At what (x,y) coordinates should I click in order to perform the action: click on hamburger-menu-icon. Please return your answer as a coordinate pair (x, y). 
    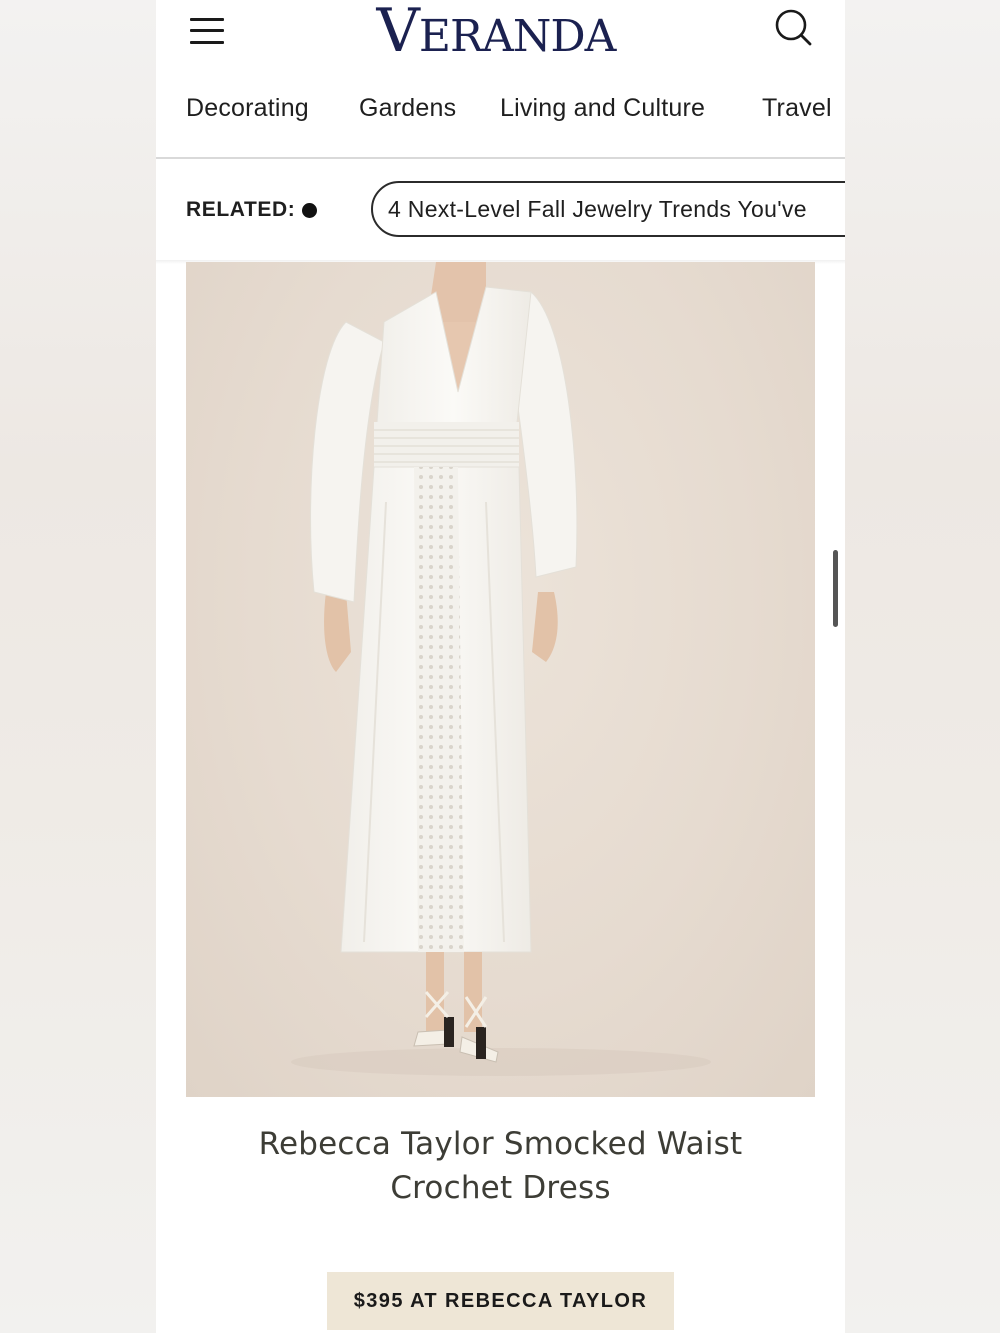
    Looking at the image, I should click on (208, 31).